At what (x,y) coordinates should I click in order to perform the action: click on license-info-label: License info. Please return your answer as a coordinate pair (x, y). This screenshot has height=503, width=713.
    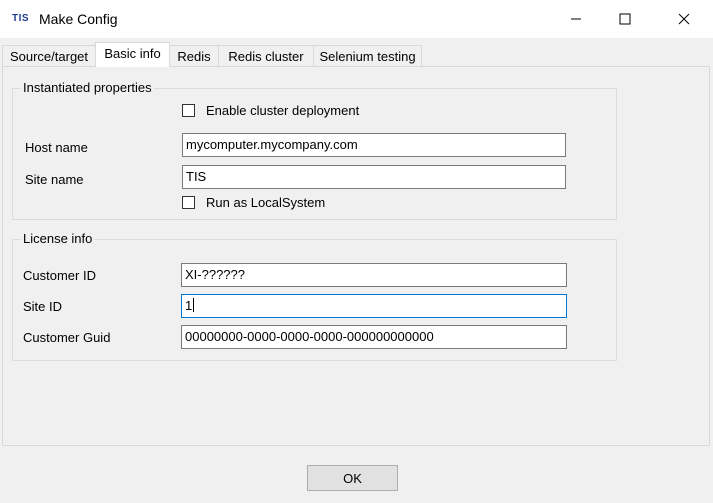
    Looking at the image, I should click on (58, 238).